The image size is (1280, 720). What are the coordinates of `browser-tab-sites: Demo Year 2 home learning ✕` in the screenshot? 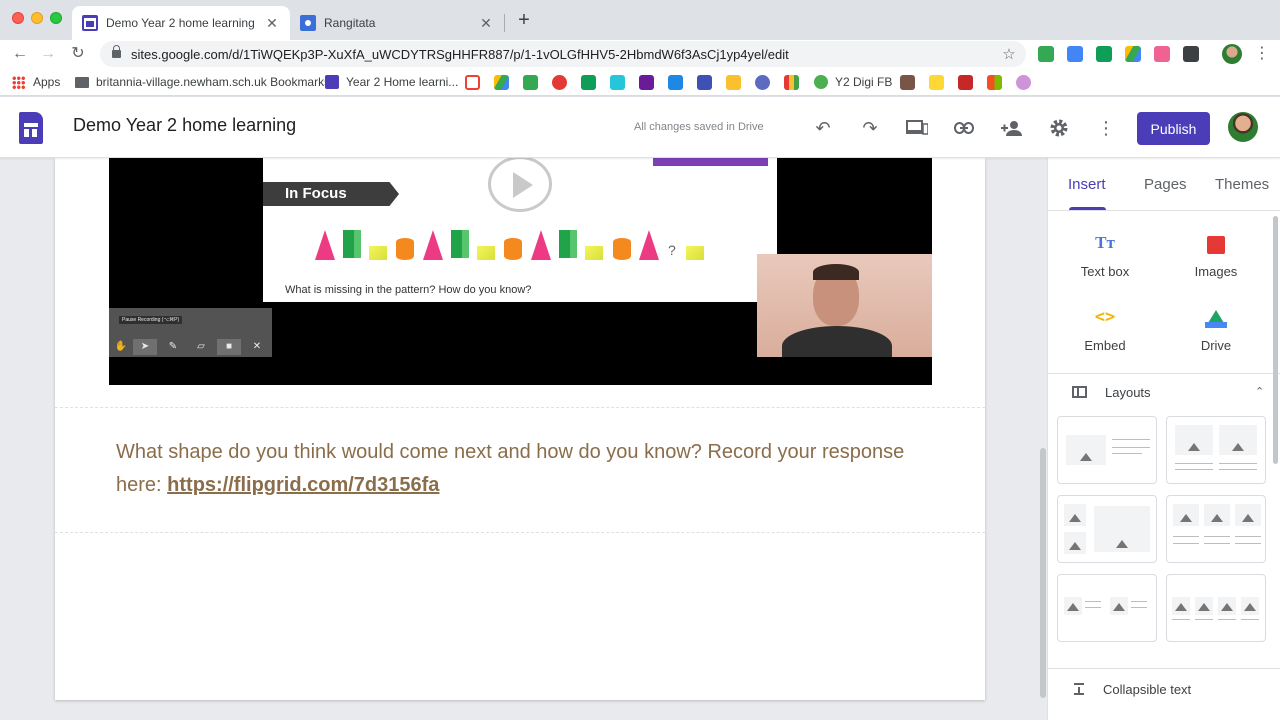 It's located at (181, 23).